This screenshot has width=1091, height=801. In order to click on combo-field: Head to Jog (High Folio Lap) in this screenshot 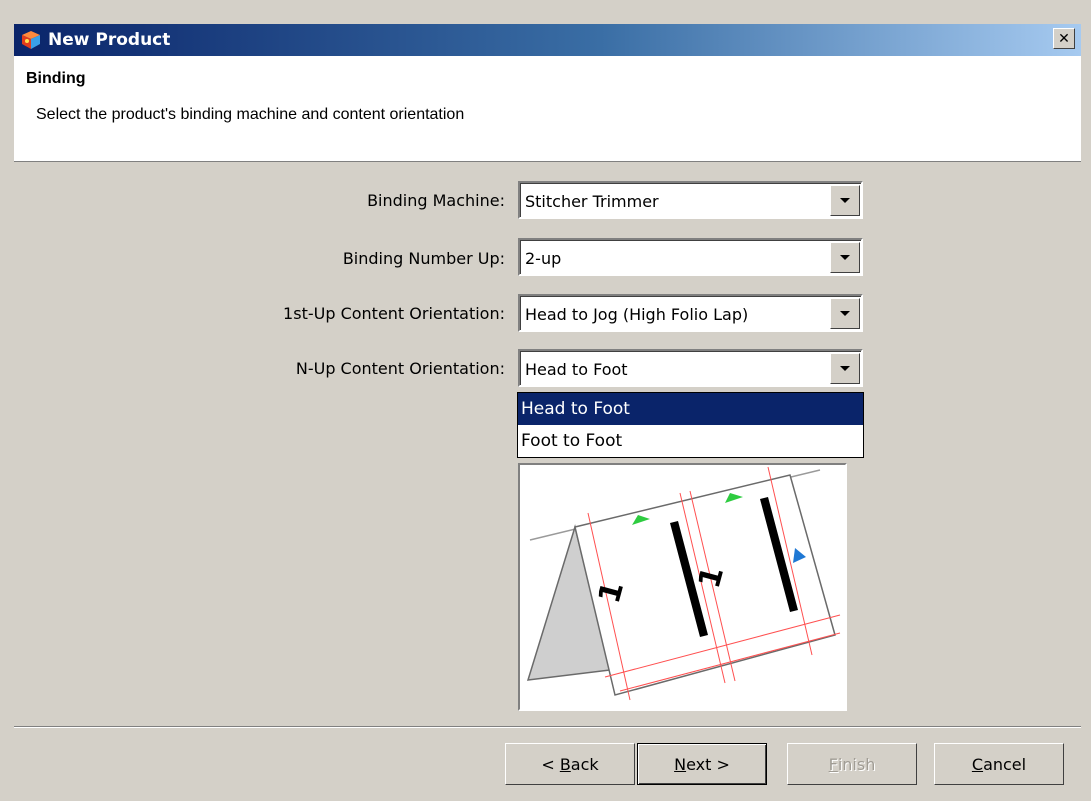, I will do `click(690, 313)`.